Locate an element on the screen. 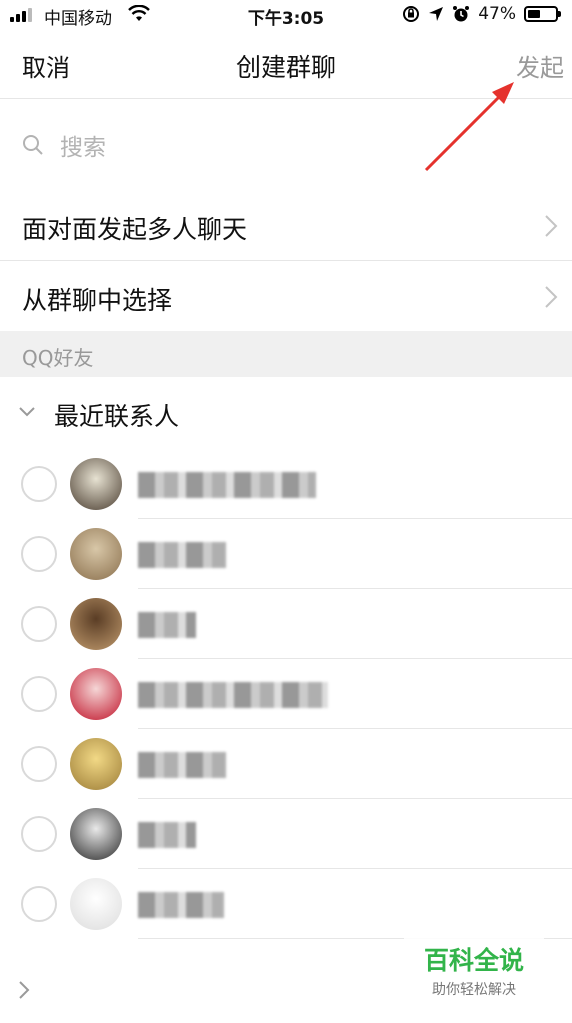  search-placeholder: 搜索 is located at coordinates (83, 148).